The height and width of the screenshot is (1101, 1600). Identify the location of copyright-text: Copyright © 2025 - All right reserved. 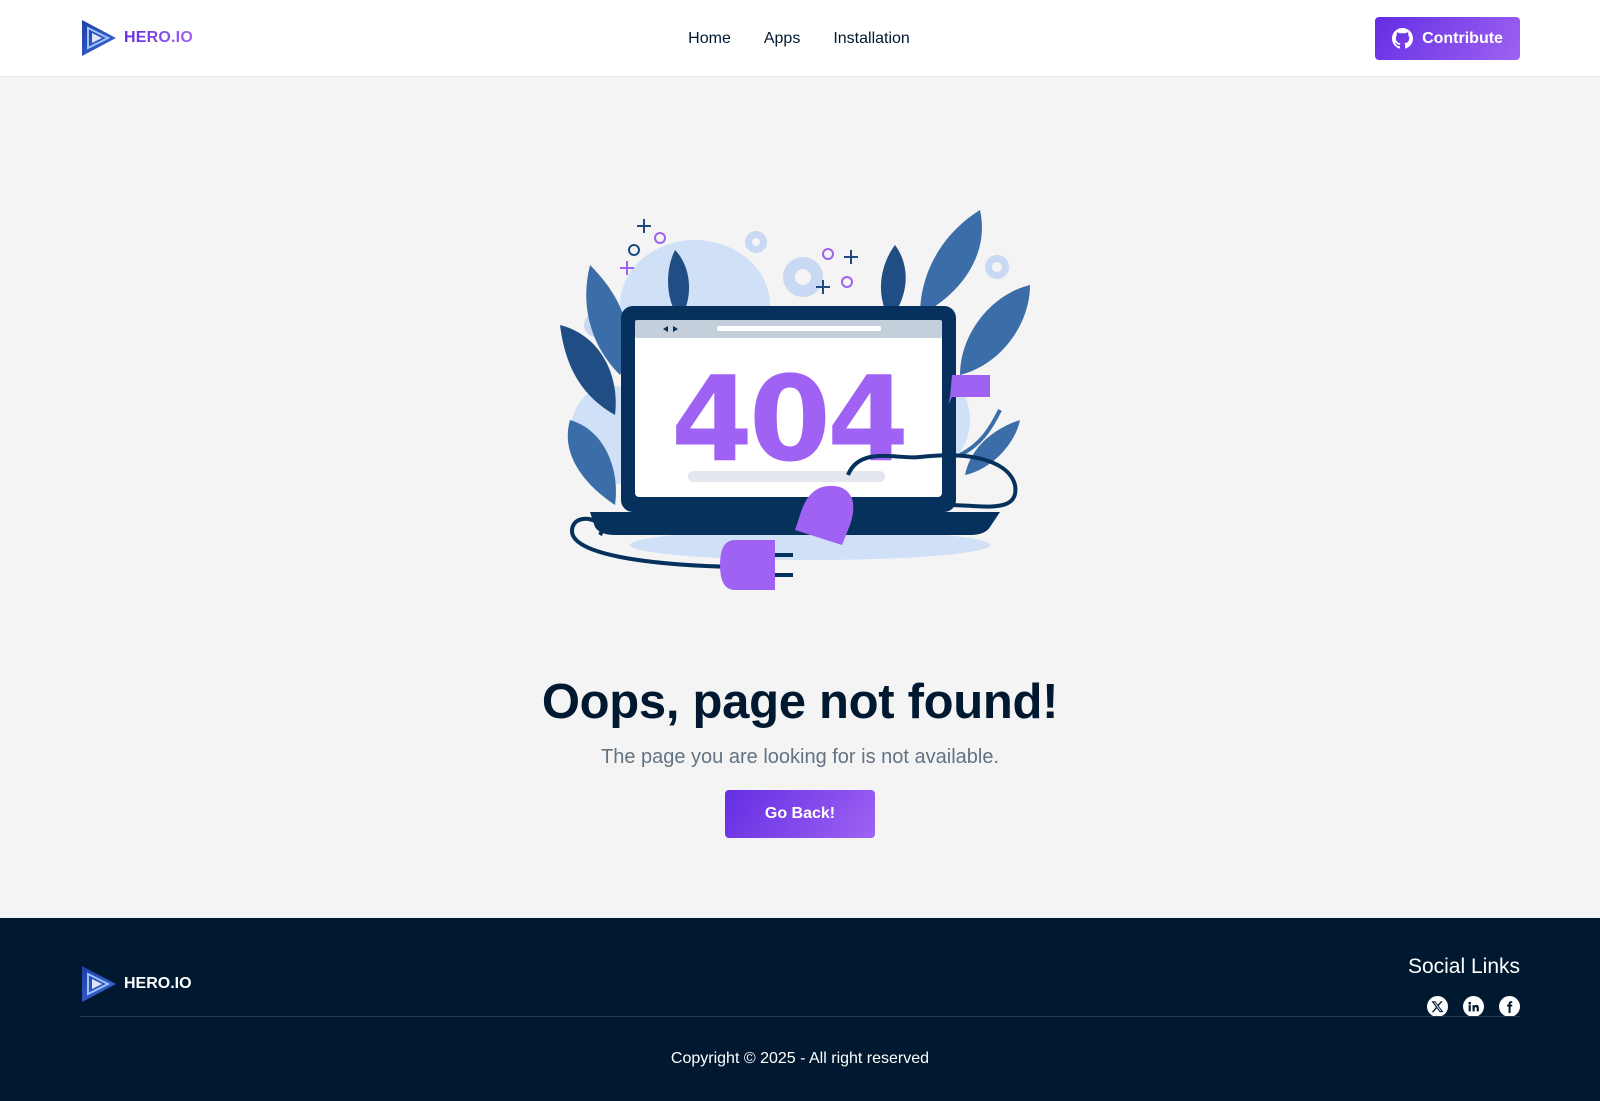
(800, 1058).